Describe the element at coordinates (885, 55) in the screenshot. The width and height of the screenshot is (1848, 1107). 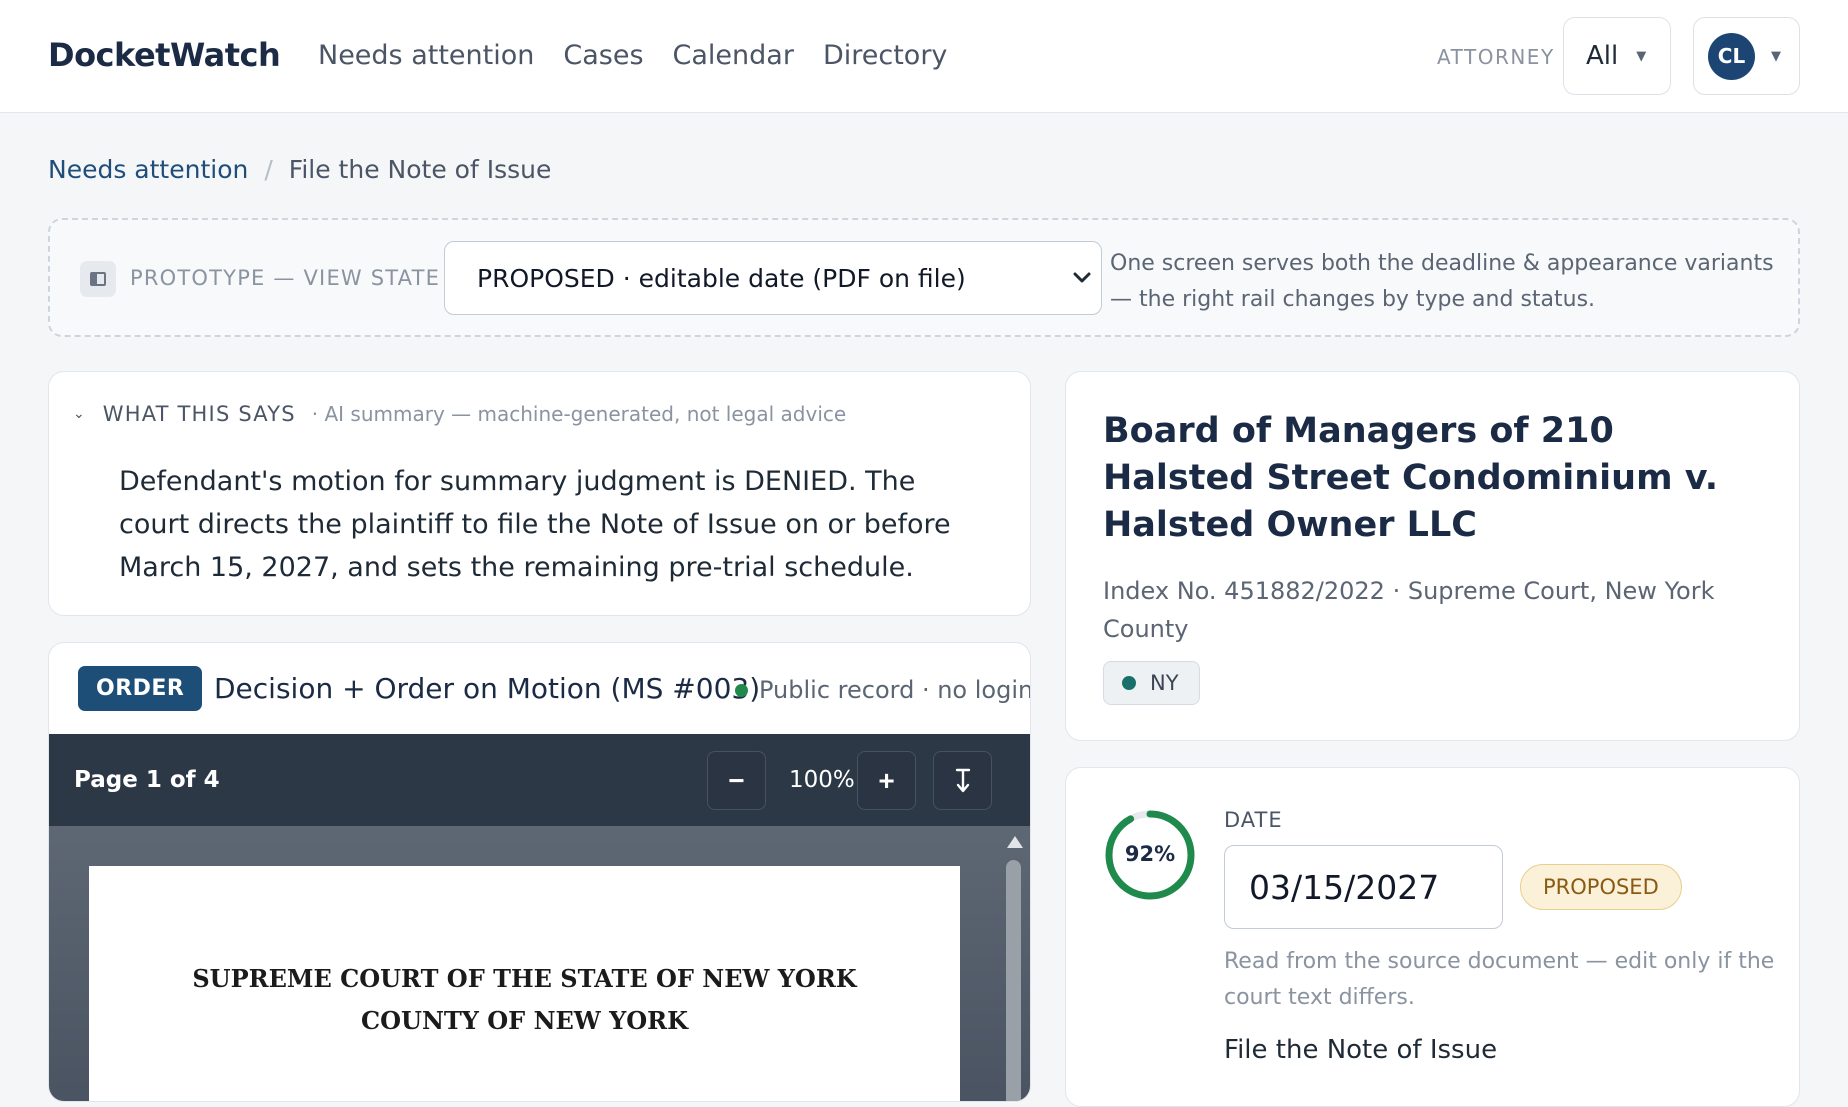
I see `nav-directory: Directory` at that location.